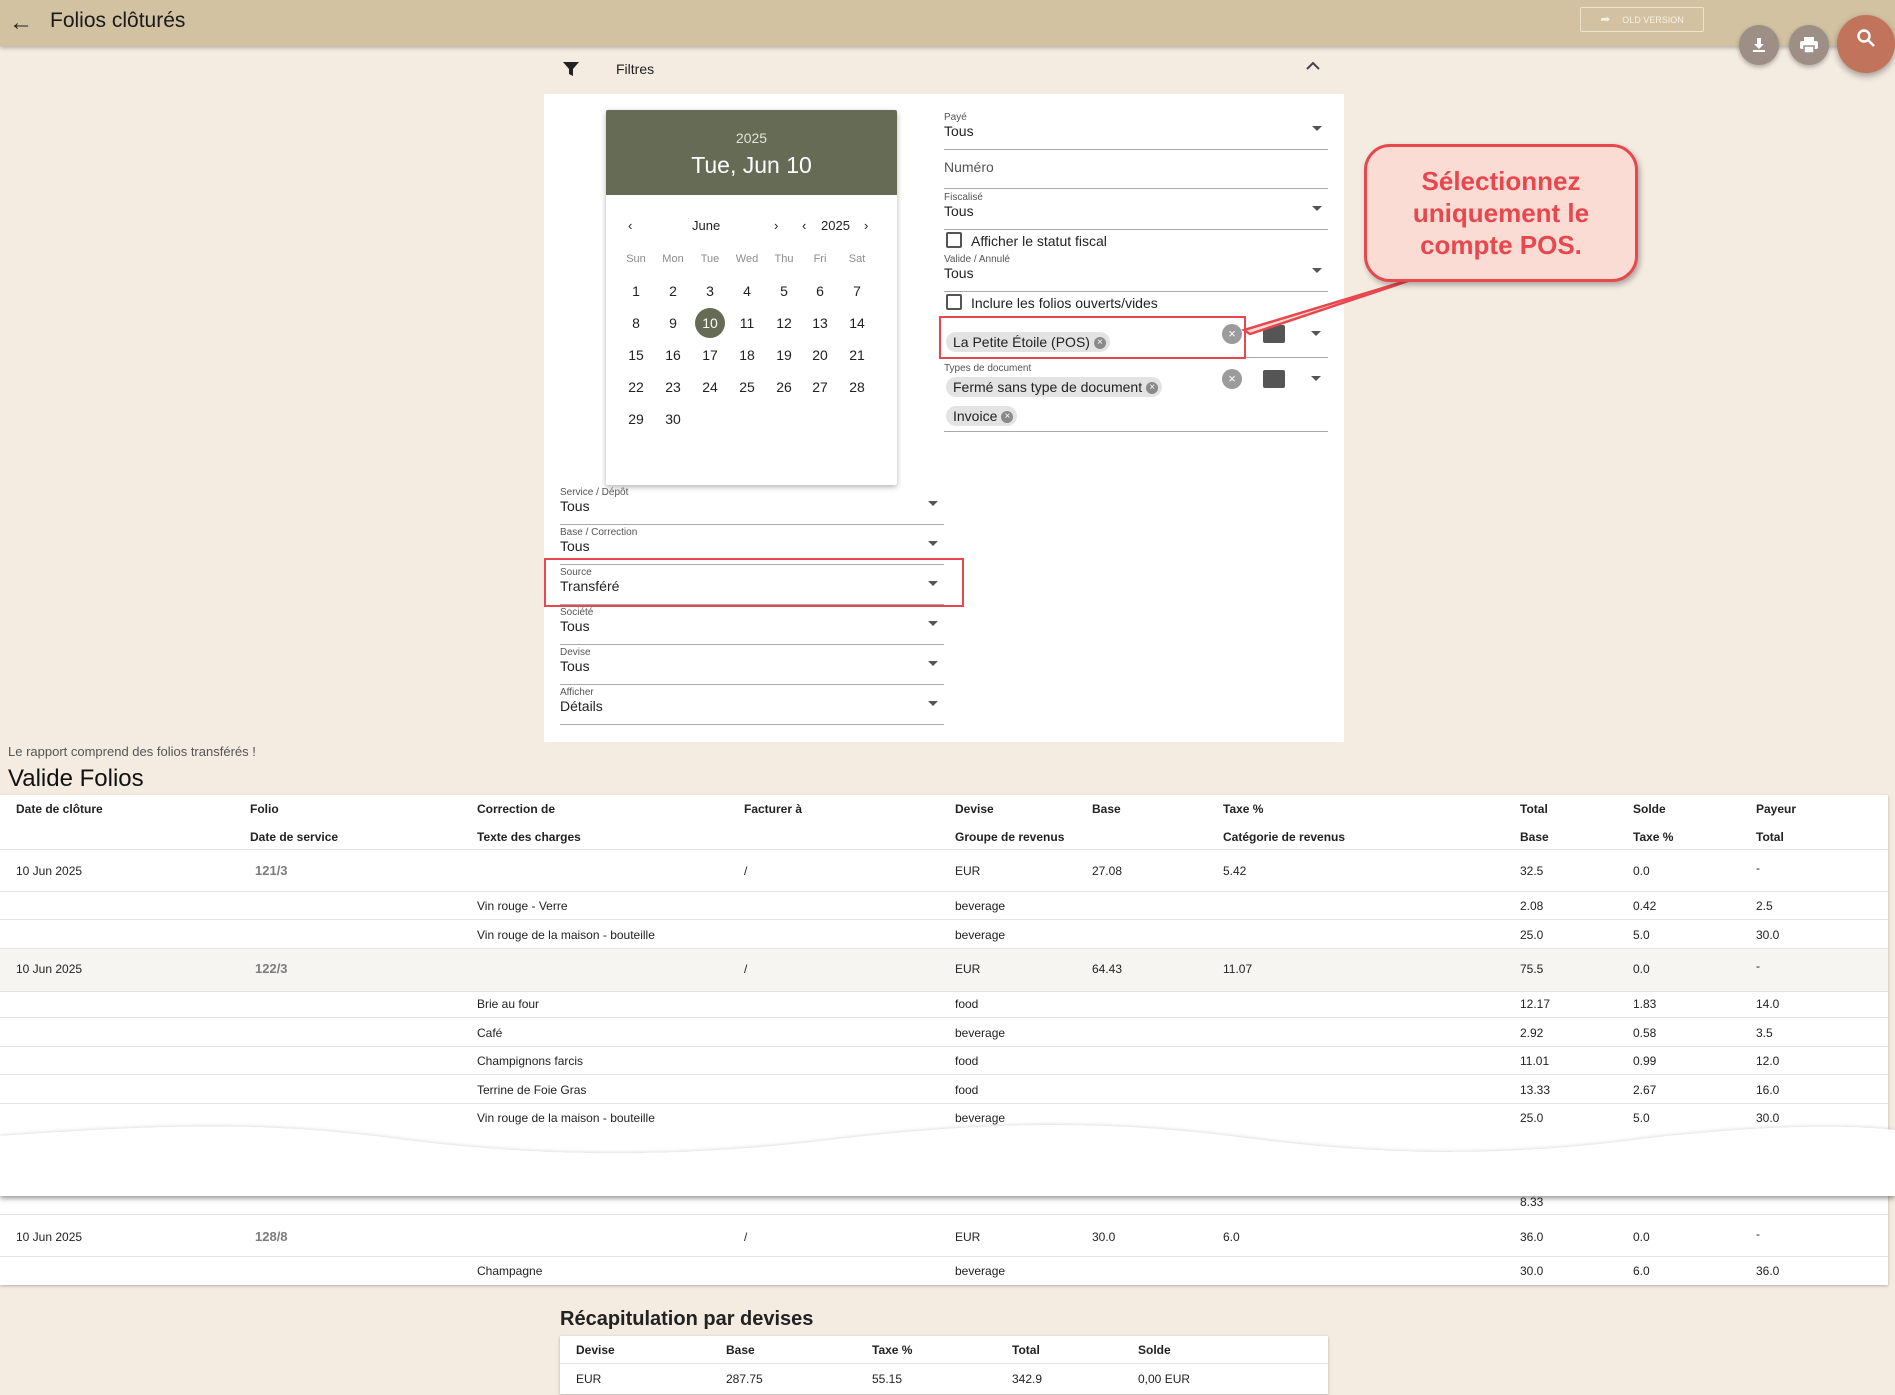 This screenshot has width=1895, height=1395. What do you see at coordinates (1316, 378) in the screenshot?
I see `caret-down-icon` at bounding box center [1316, 378].